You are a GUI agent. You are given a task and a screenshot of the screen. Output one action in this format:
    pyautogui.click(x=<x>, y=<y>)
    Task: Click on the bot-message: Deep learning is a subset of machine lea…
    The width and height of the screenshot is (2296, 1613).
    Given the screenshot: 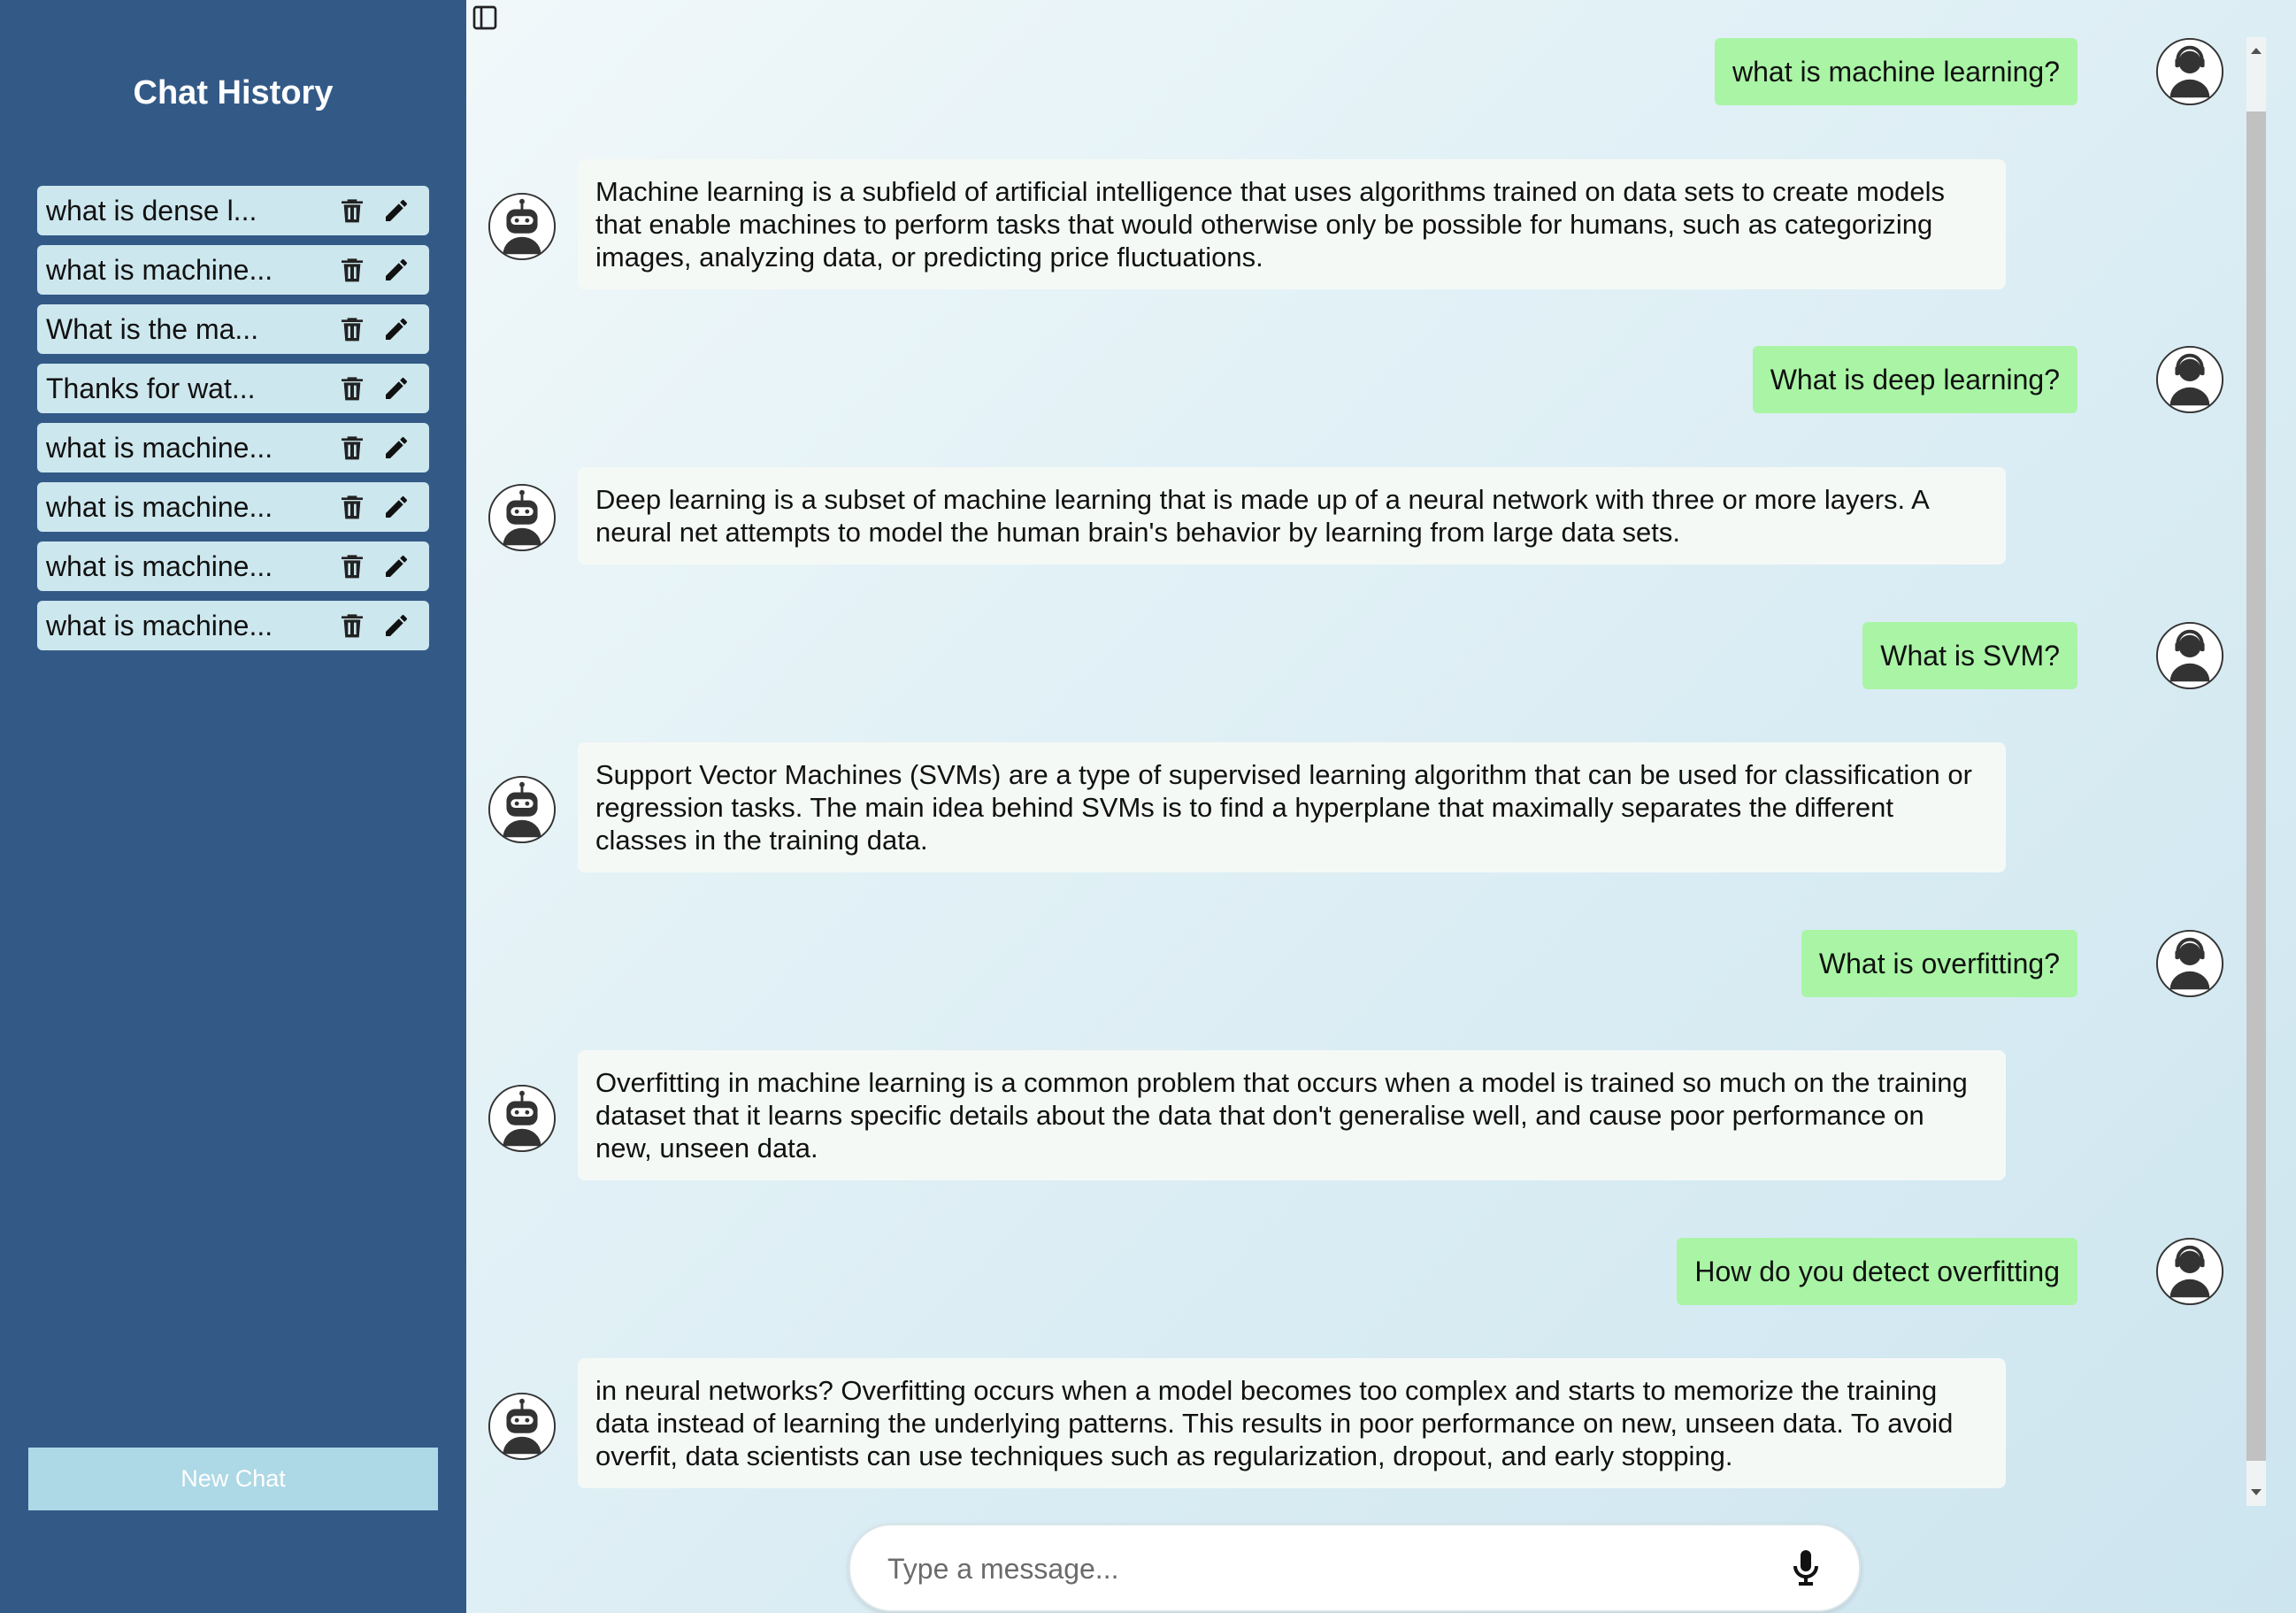 What is the action you would take?
    pyautogui.click(x=1292, y=516)
    